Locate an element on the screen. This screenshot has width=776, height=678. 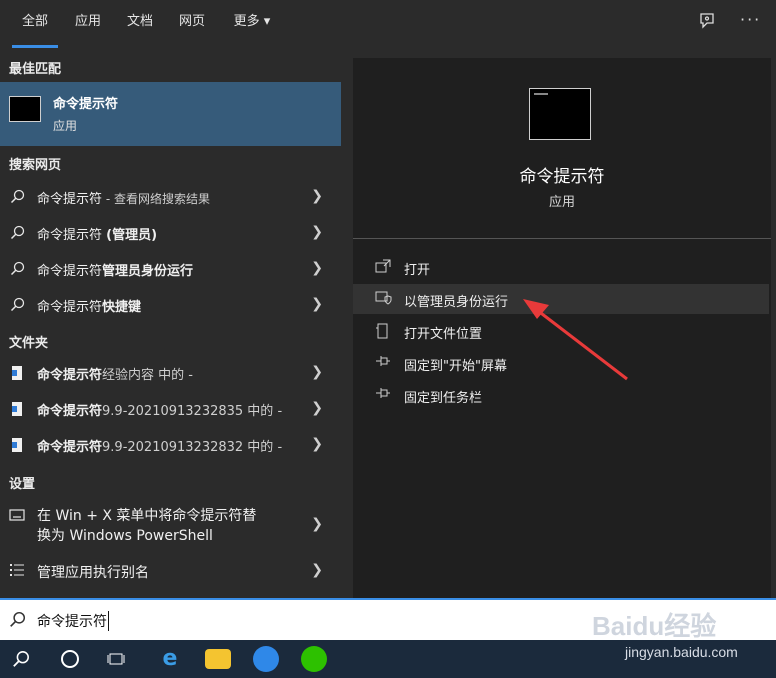
list-item: 命令提示符管理员身份运行 ❯ is located at coordinates (170, 269).